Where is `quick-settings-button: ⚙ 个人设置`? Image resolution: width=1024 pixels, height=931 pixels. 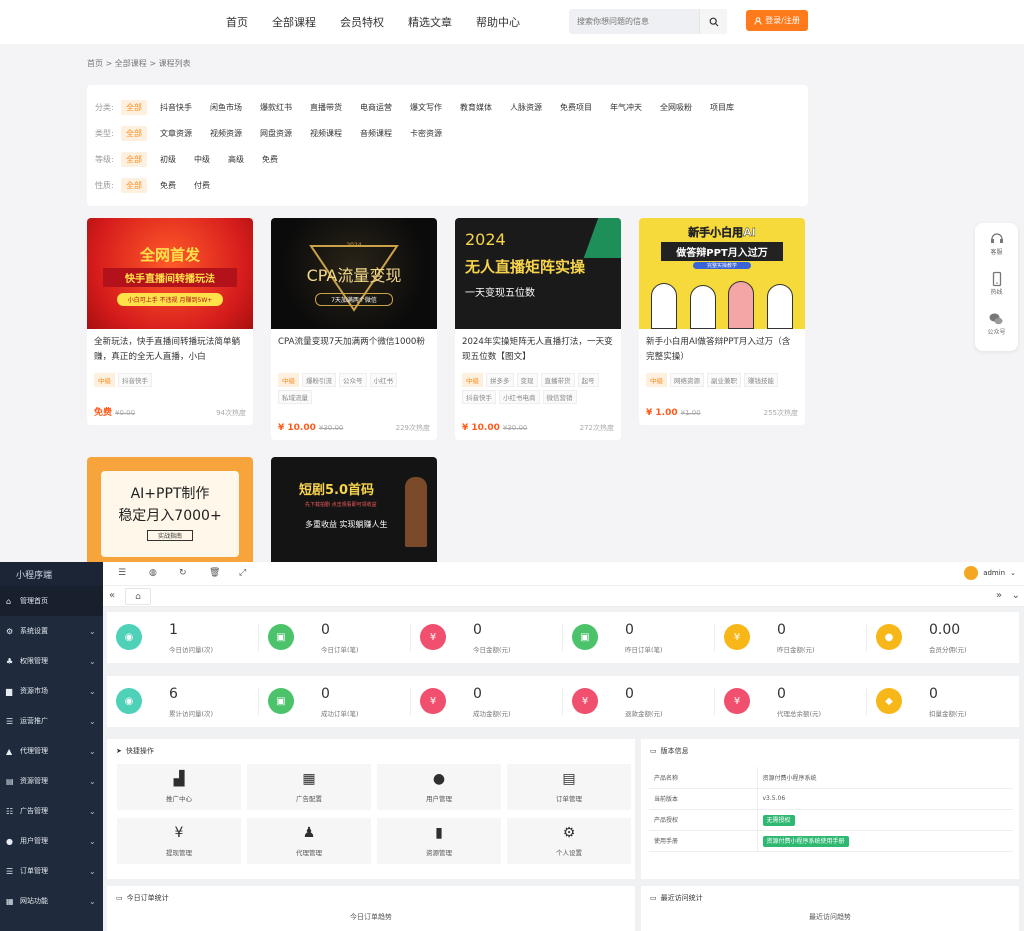
quick-settings-button: ⚙ 个人设置 is located at coordinates (569, 841).